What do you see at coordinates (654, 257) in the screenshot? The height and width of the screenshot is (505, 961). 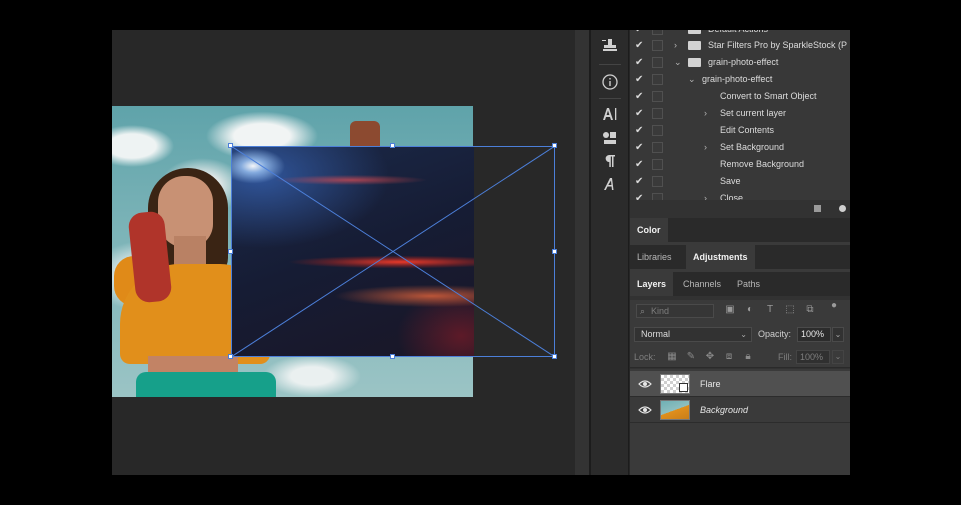 I see `tab-libraries: Libraries` at bounding box center [654, 257].